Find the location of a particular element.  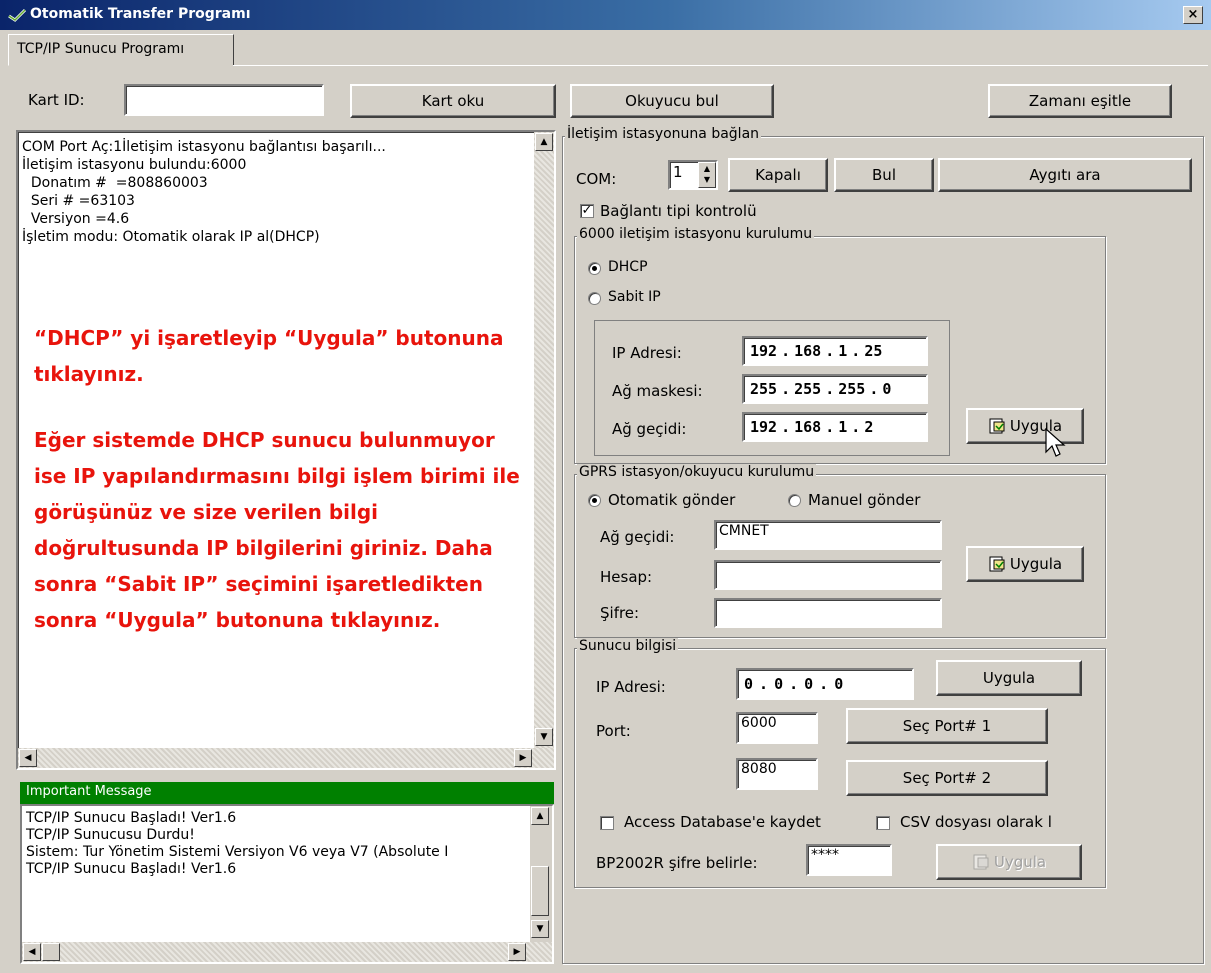

instruction-line: tıklayınız. is located at coordinates (89, 374).